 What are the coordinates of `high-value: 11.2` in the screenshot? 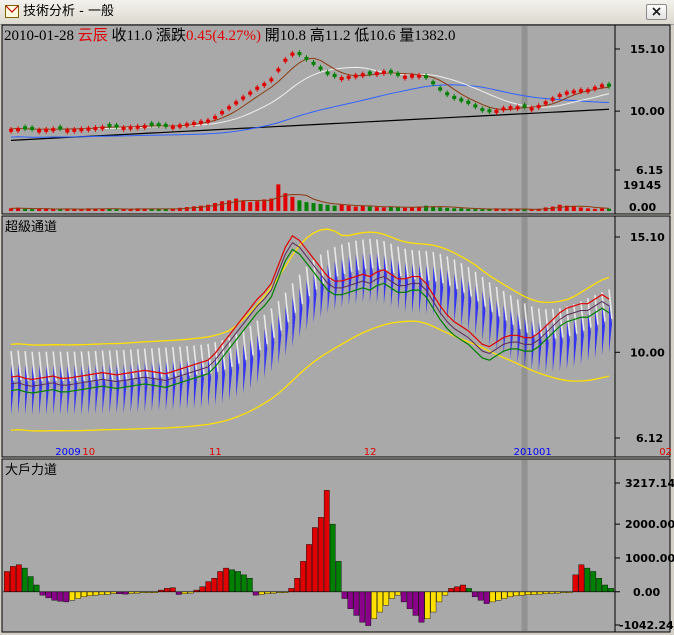 It's located at (337, 36).